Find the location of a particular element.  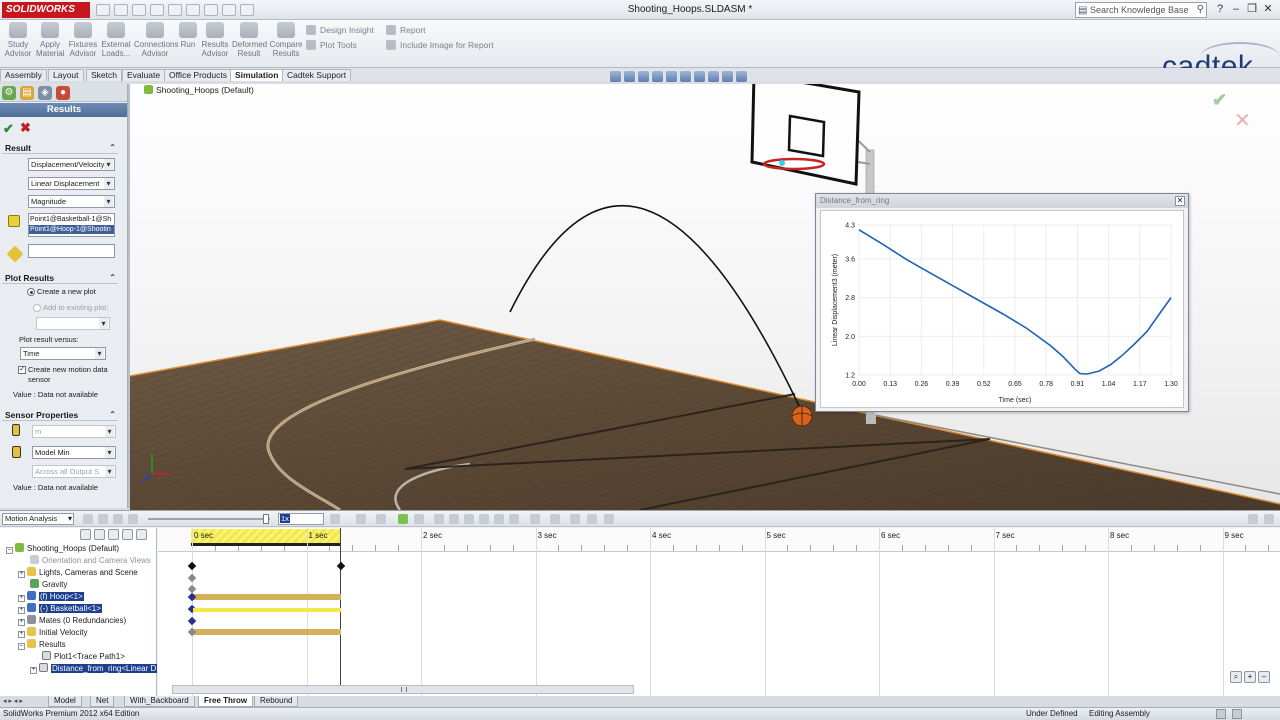

tree-item-plot1: Plot1<Trace Path1> is located at coordinates (83, 657).